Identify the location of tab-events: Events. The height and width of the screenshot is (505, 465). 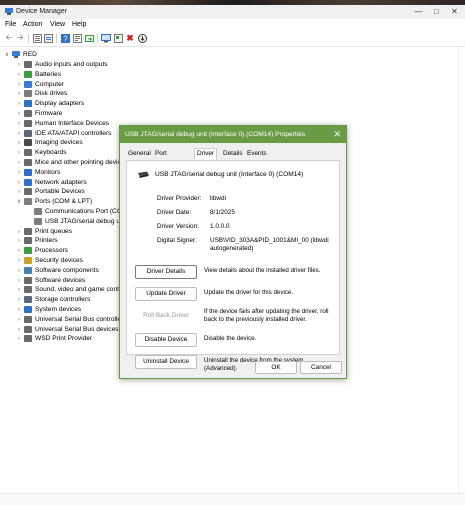
(257, 154).